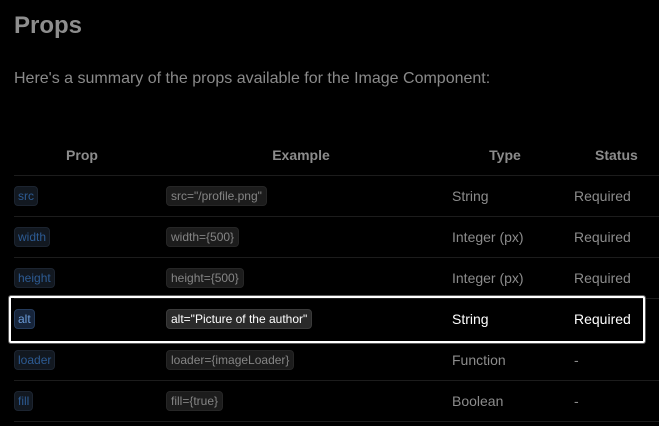 The image size is (659, 426). I want to click on example-code: height={500}, so click(205, 278).